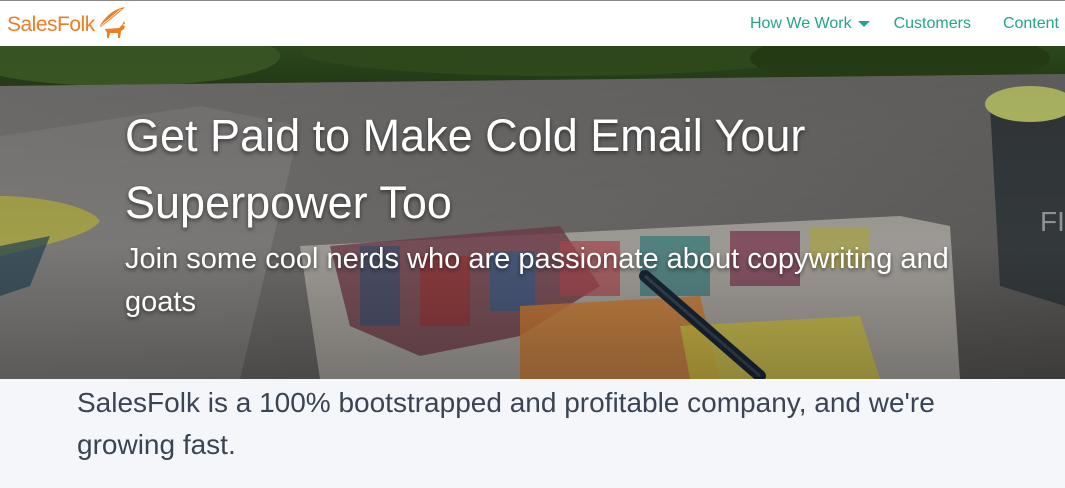 The image size is (1065, 488). What do you see at coordinates (51, 24) in the screenshot?
I see `brand-name: SalesFolk` at bounding box center [51, 24].